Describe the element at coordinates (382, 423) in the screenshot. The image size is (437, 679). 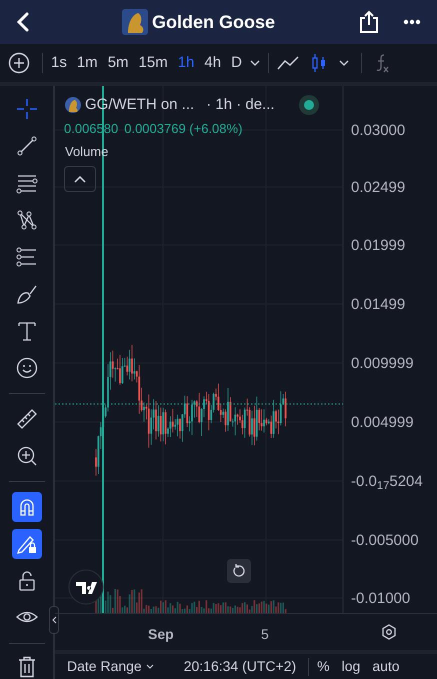
I see `price-label: 0.004999` at that location.